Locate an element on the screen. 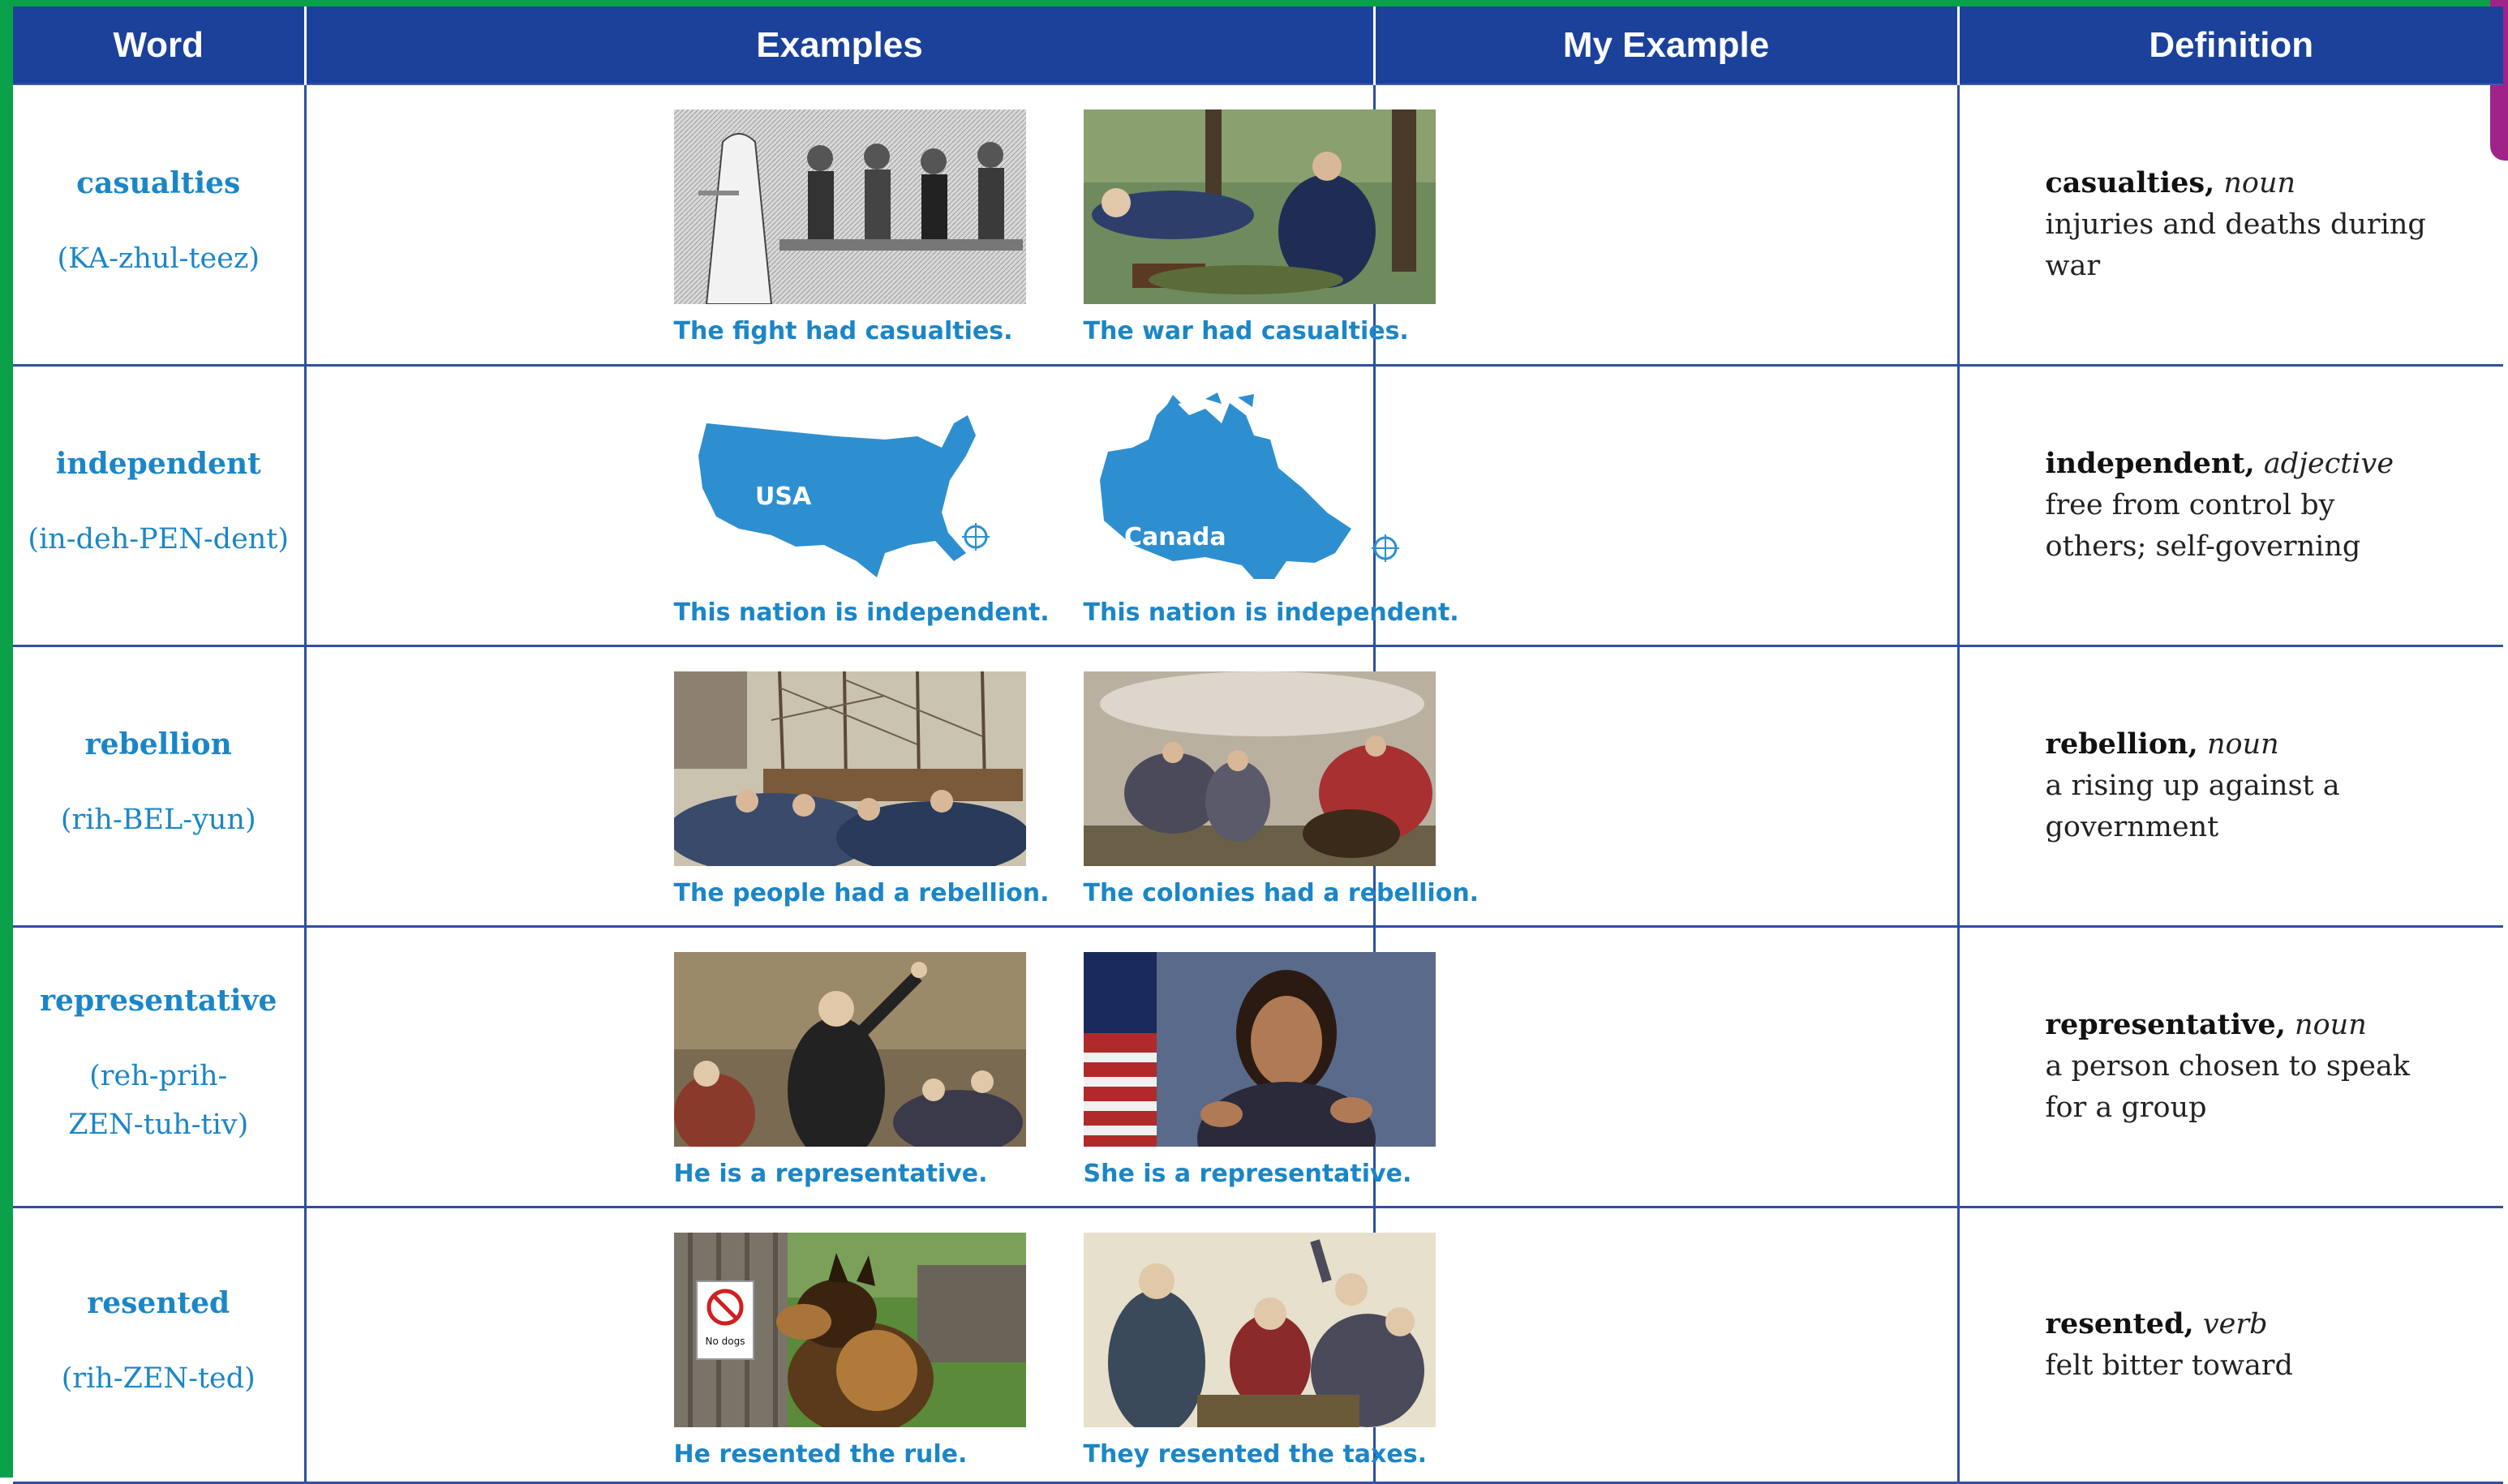  sign-text: No dogs is located at coordinates (725, 1341).